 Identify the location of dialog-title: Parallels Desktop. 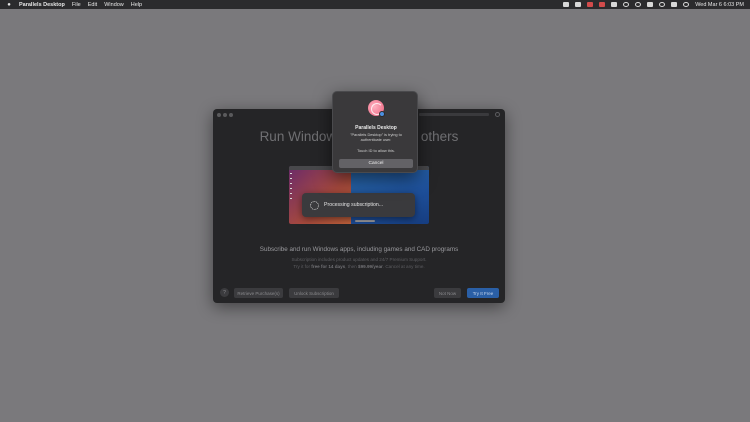
(376, 128).